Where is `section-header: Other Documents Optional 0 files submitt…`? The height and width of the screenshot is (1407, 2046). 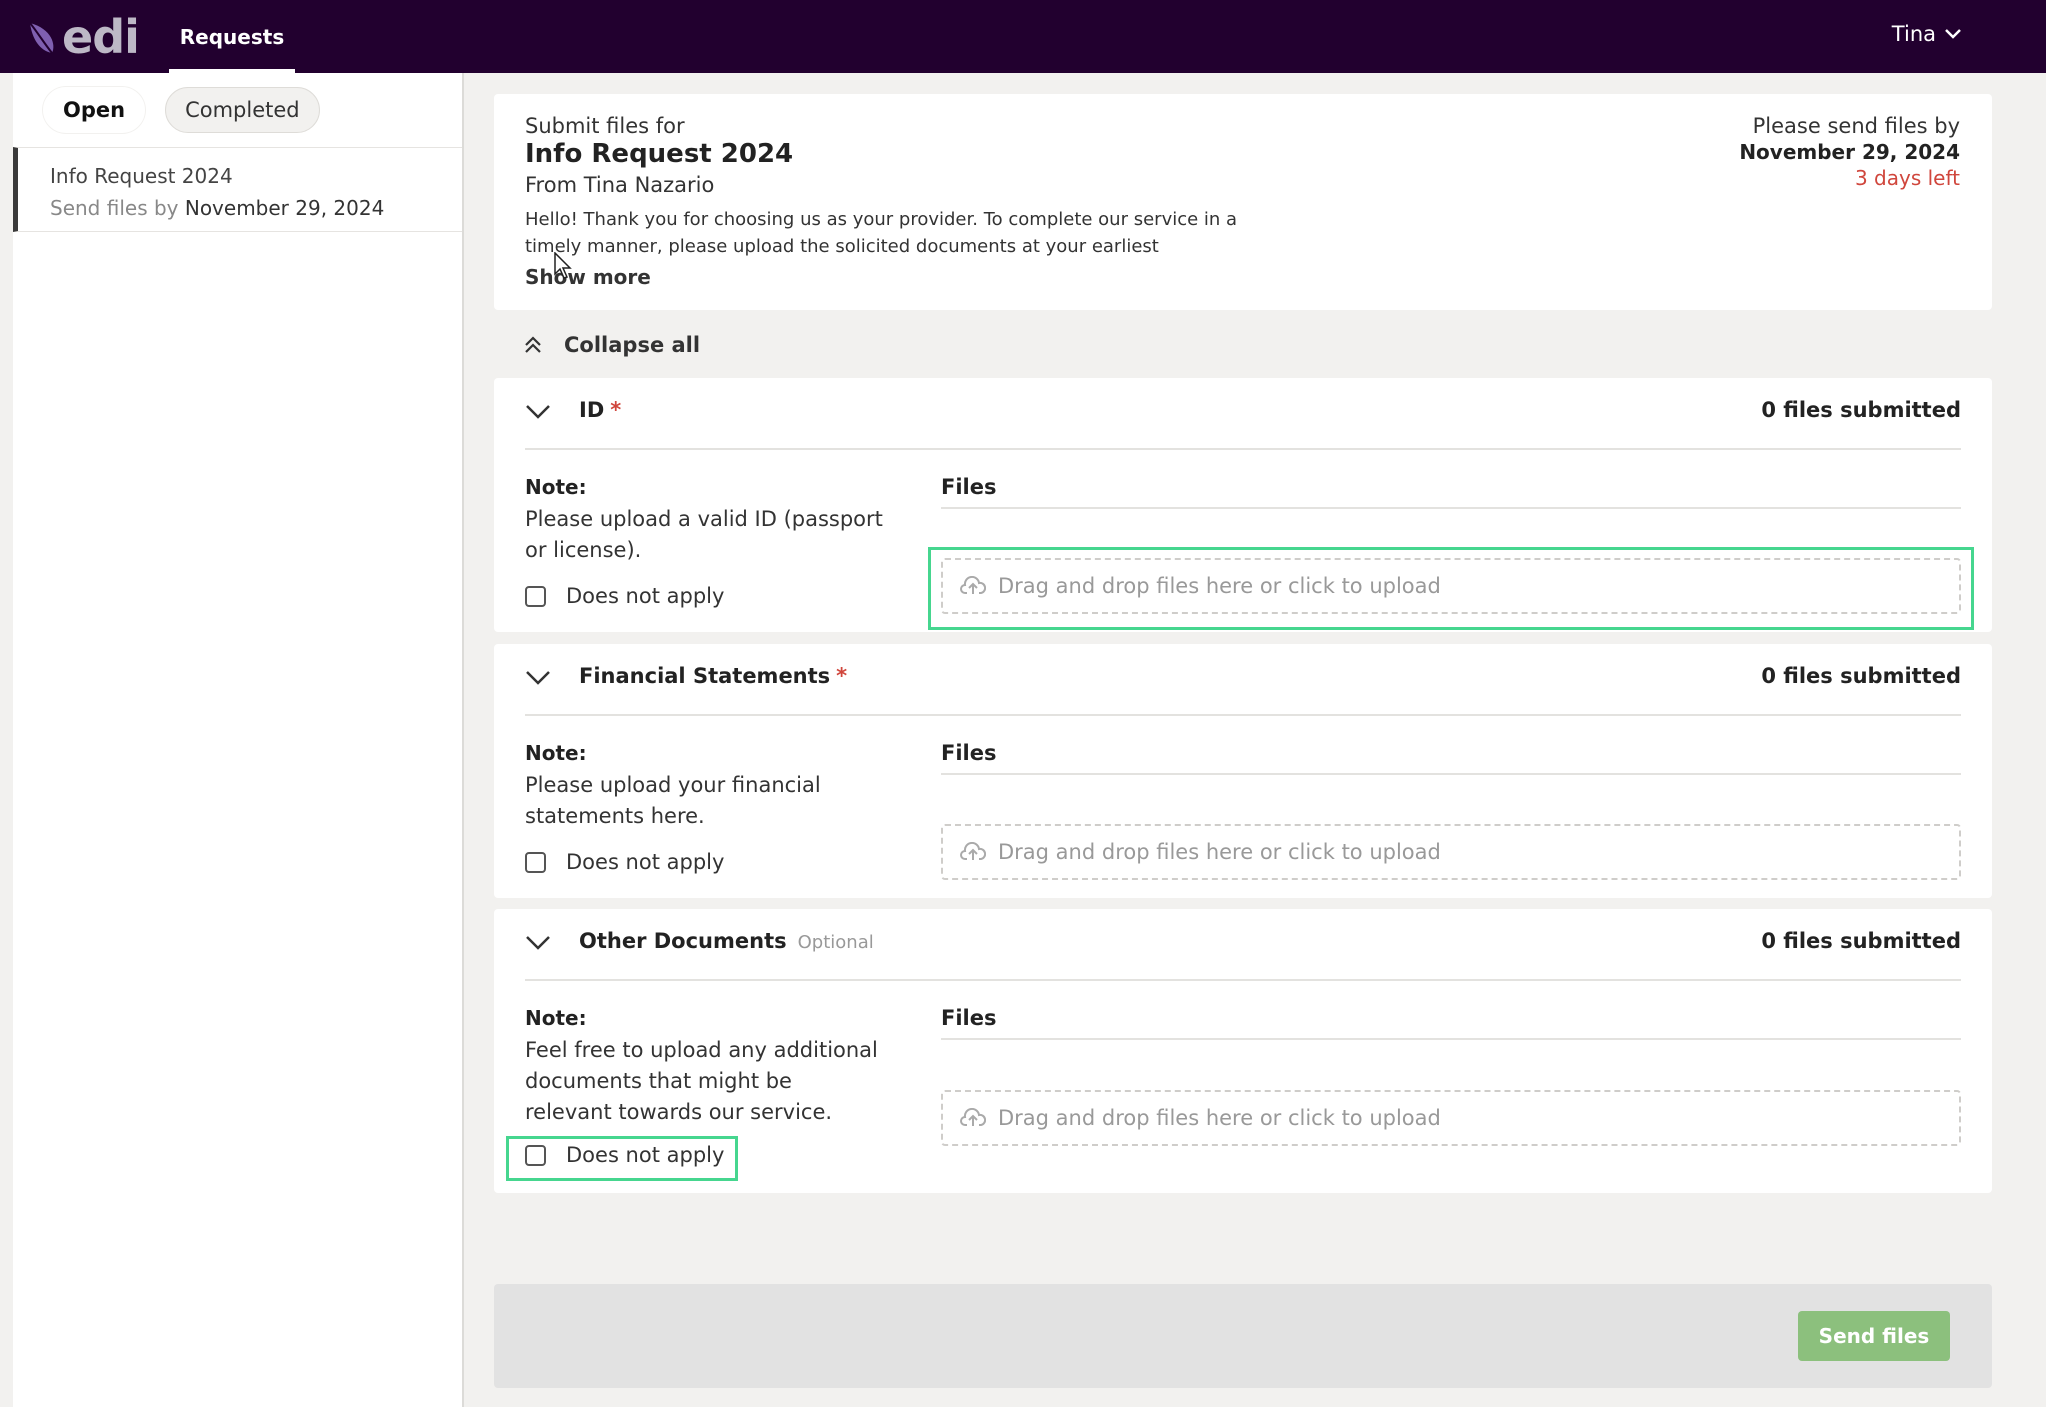
section-header: Other Documents Optional 0 files submitt… is located at coordinates (1243, 945).